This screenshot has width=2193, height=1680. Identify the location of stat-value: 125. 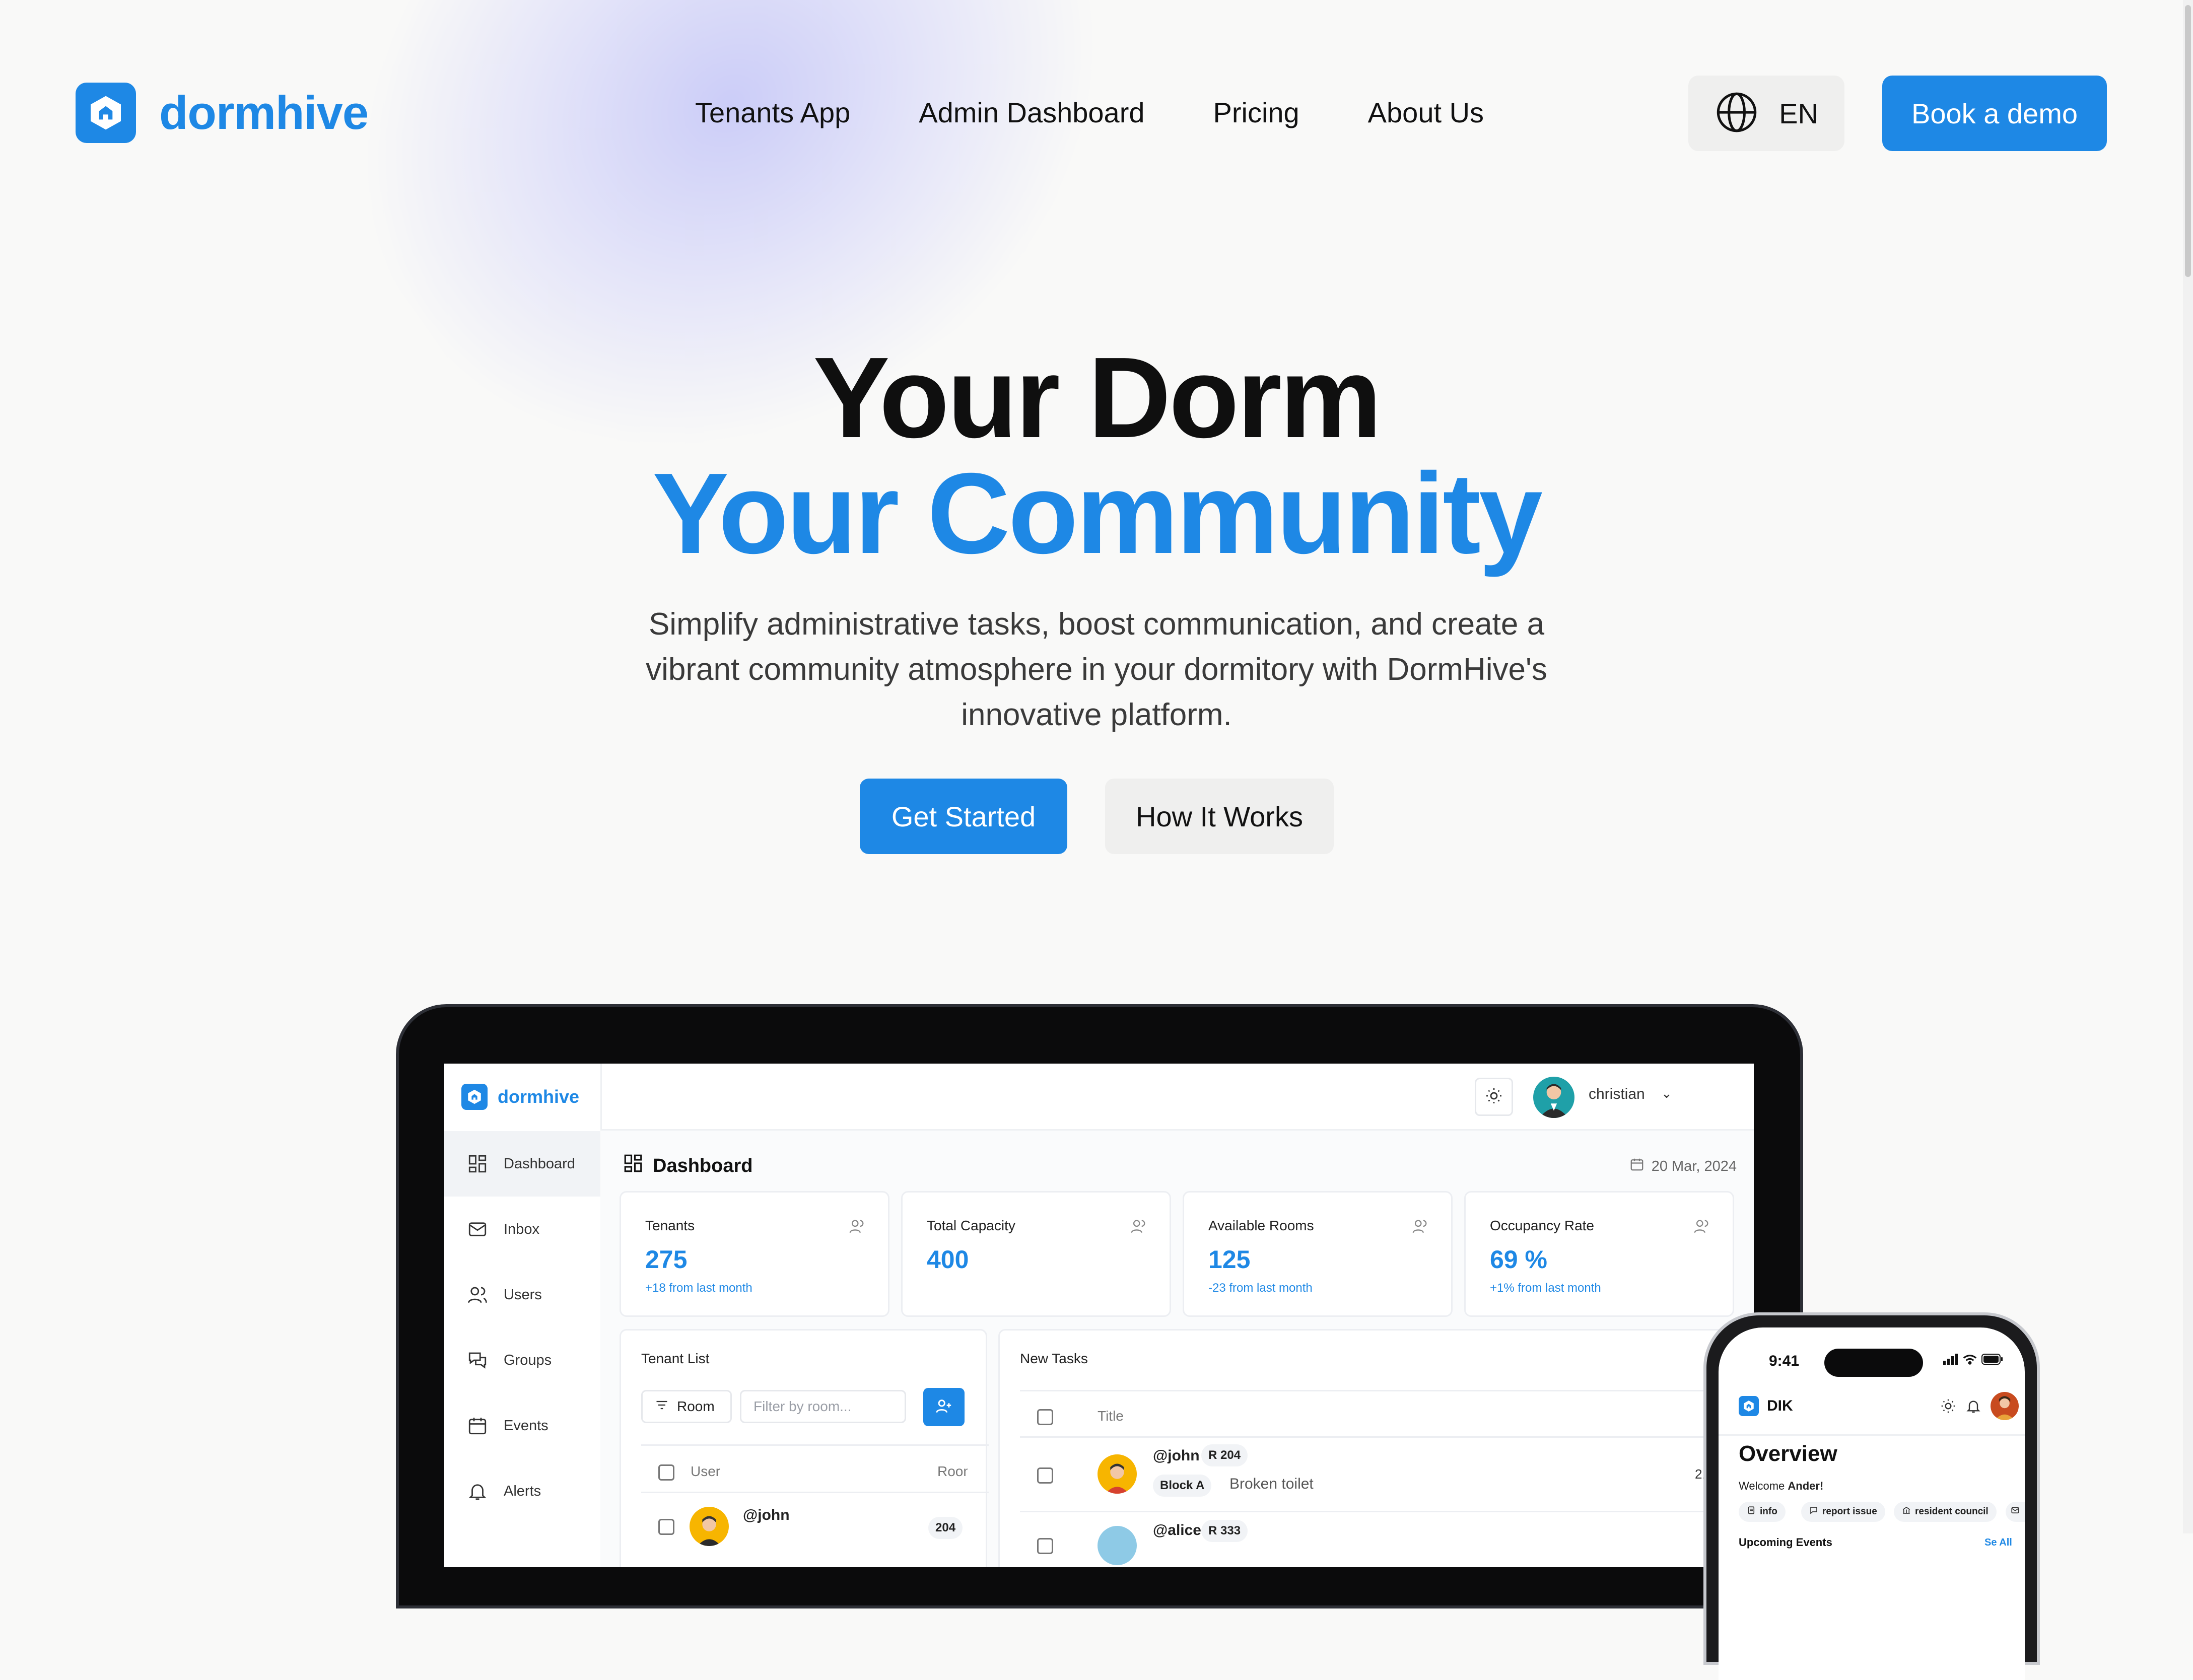
(1229, 1259).